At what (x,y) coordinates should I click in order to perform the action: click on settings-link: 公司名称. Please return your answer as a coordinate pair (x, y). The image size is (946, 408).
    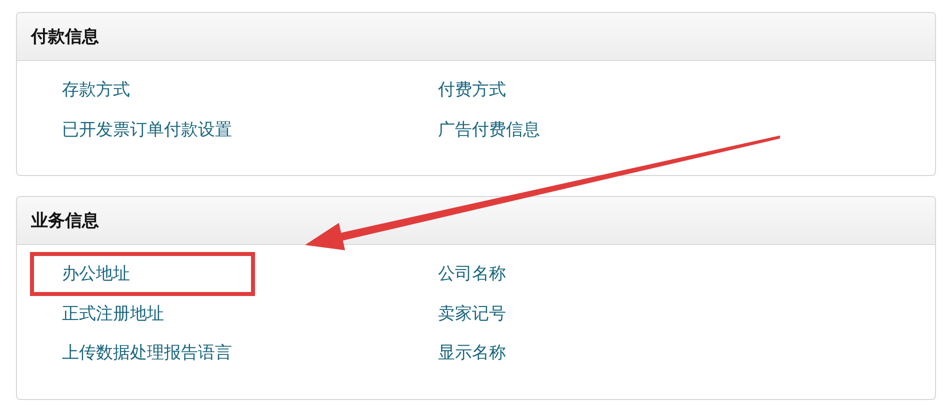
    Looking at the image, I should click on (472, 274).